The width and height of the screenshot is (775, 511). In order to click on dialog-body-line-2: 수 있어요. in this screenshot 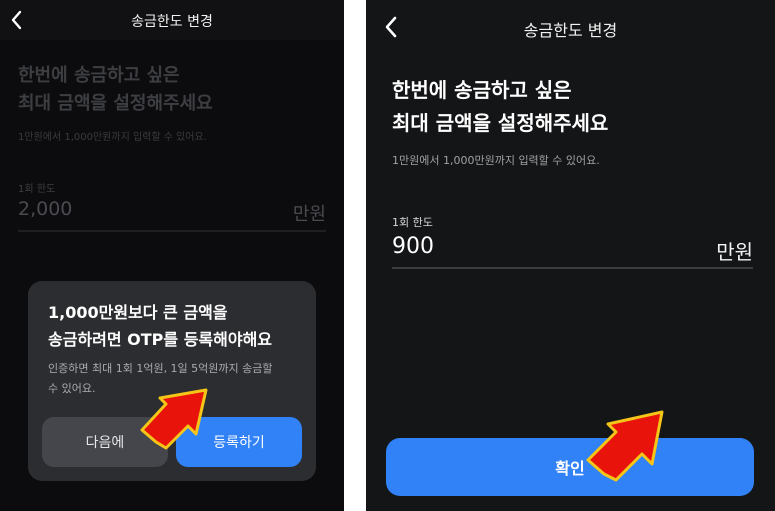, I will do `click(72, 388)`.